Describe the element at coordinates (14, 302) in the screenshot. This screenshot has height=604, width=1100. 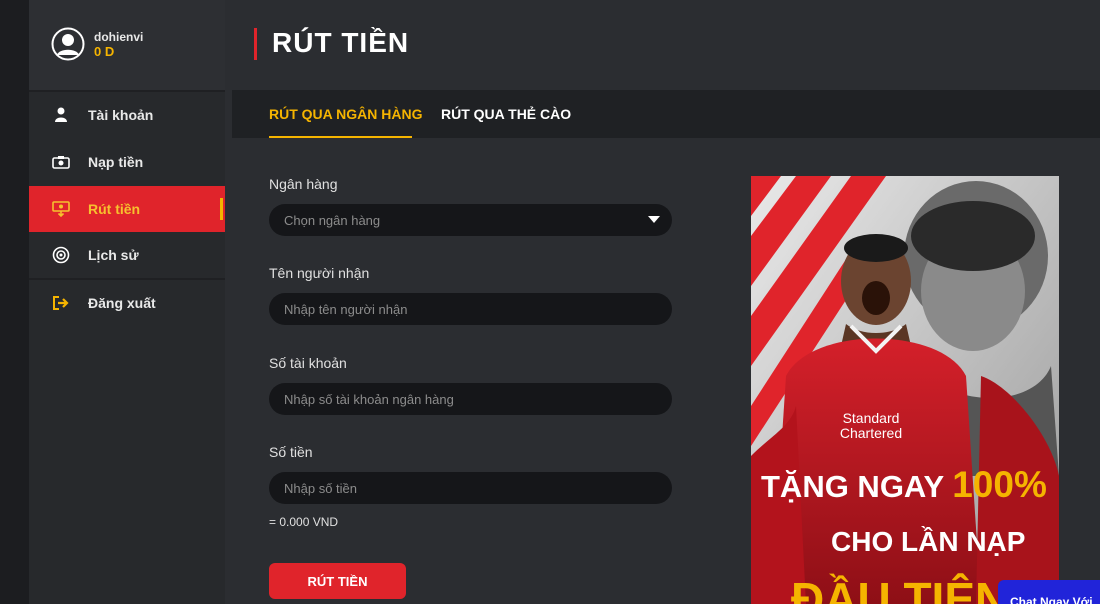
I see `left-edge-strip` at that location.